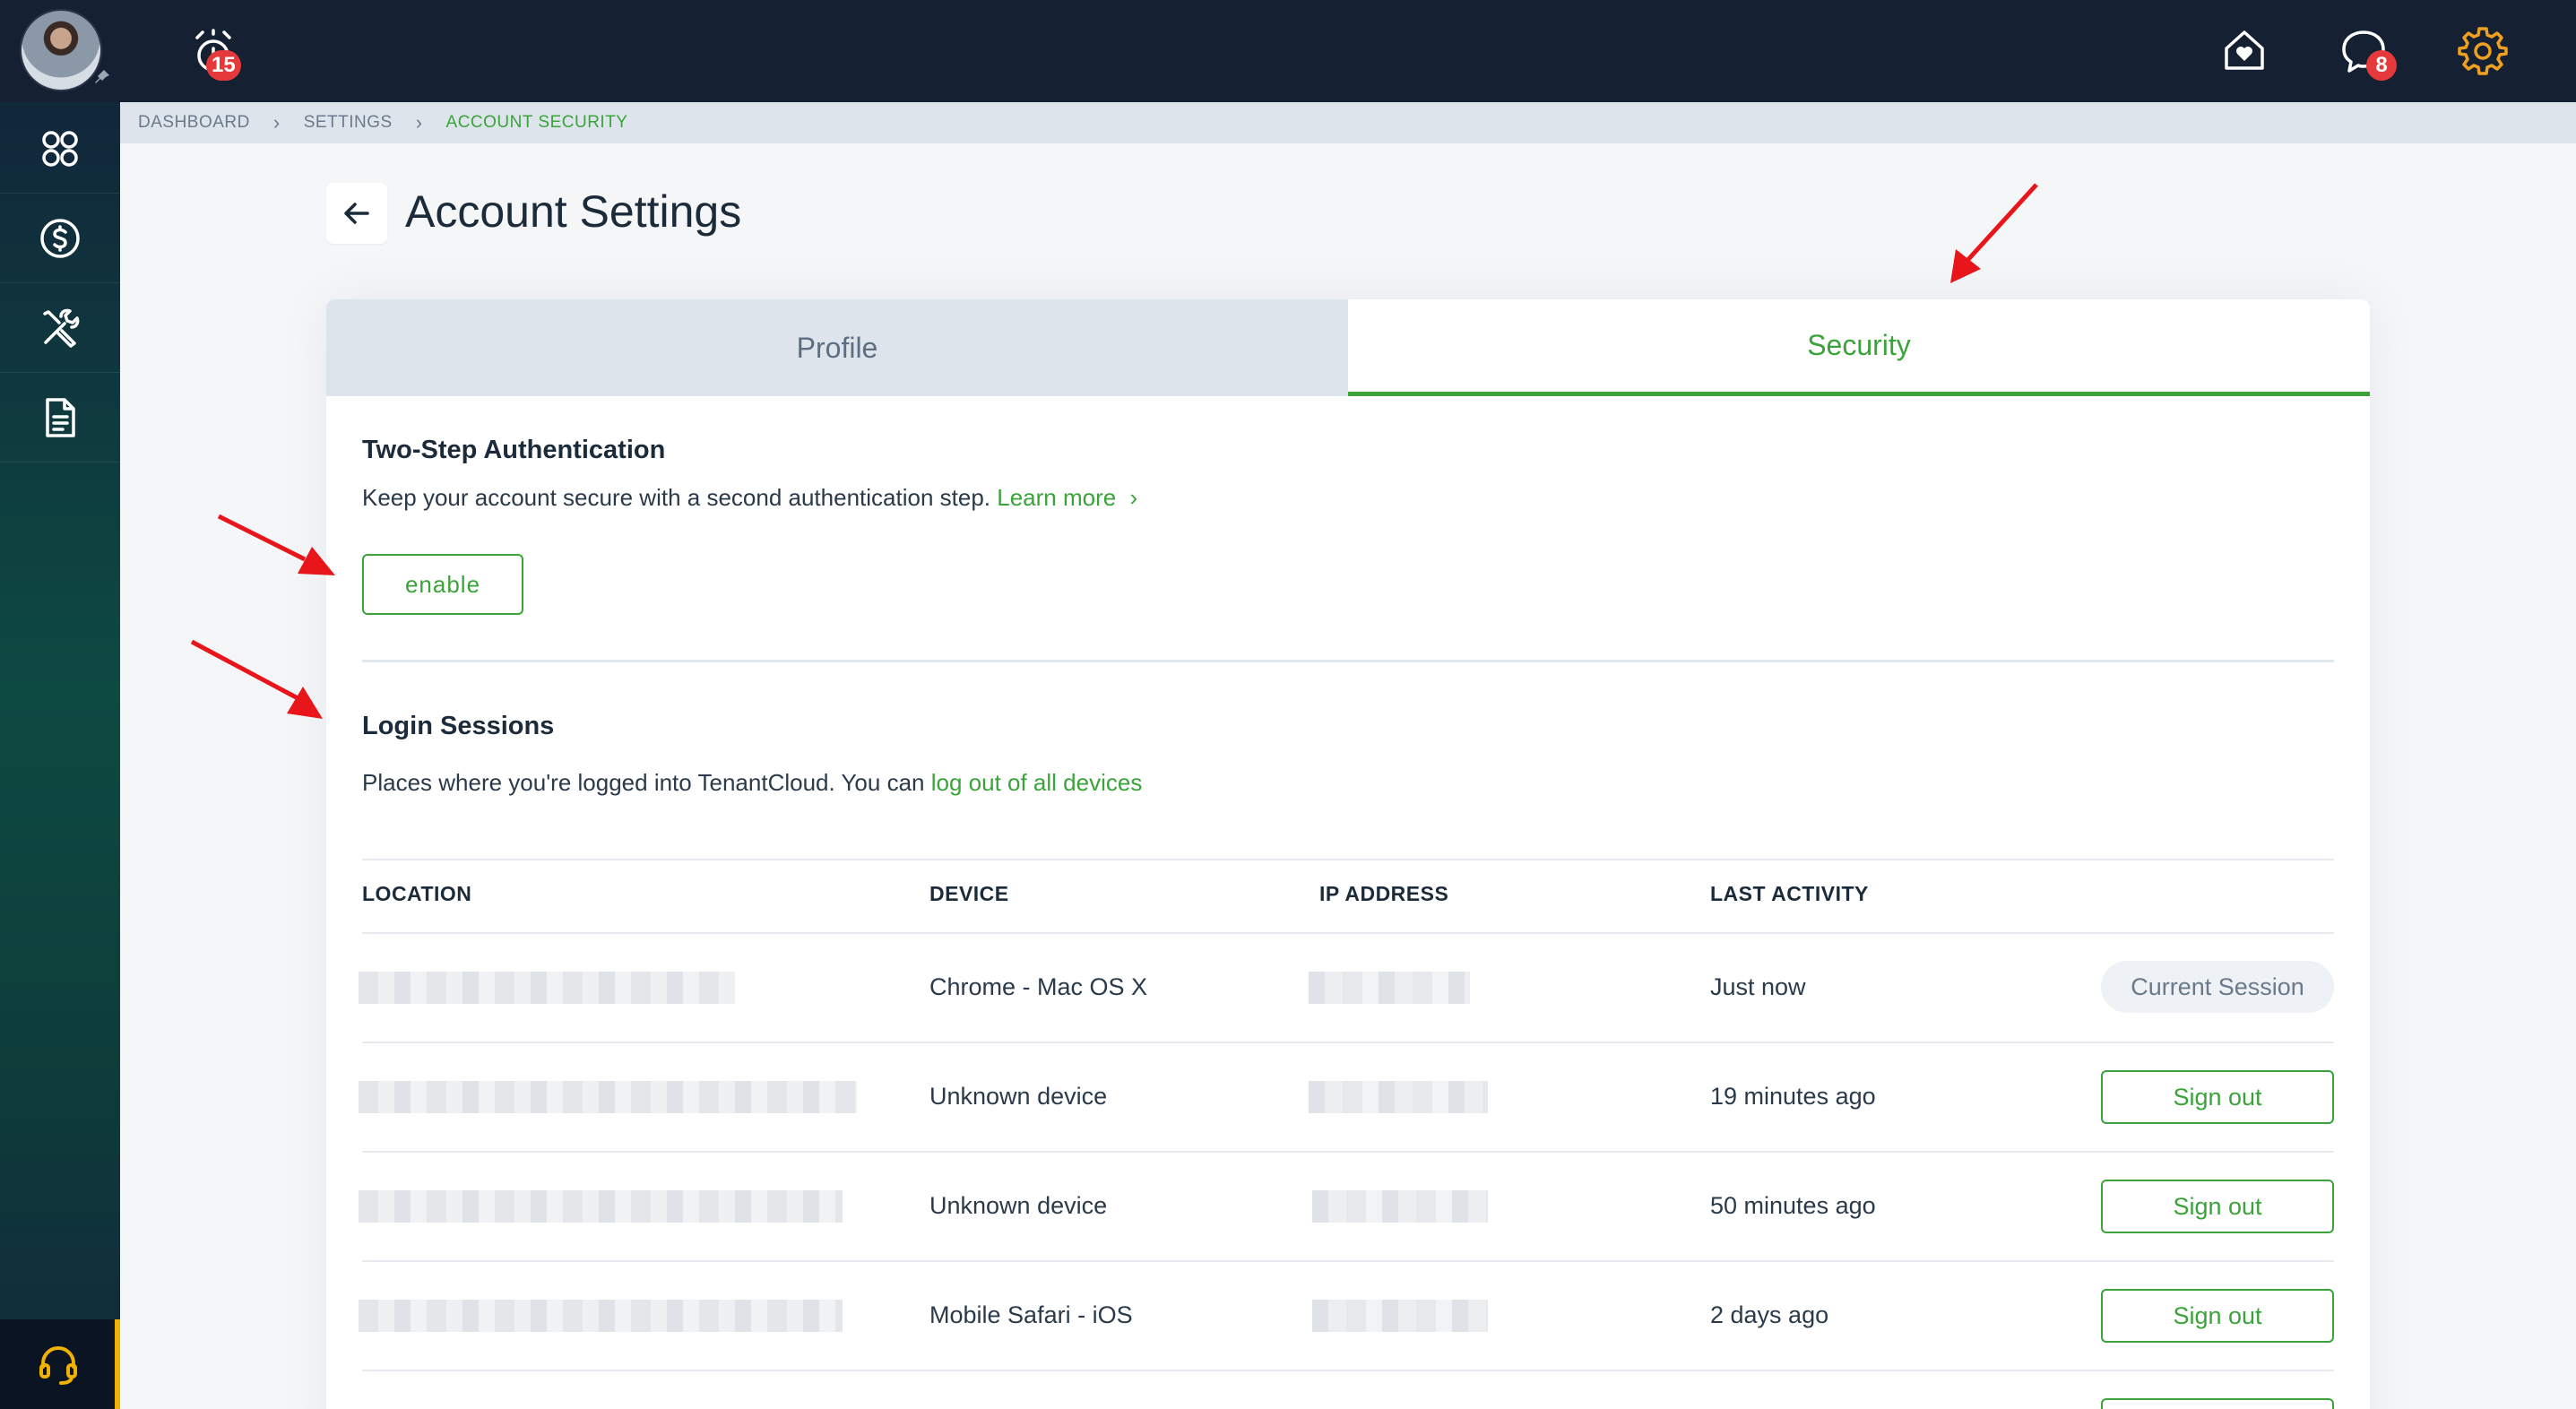 The width and height of the screenshot is (2576, 1409). I want to click on annotation-arrow-sessions, so click(256, 679).